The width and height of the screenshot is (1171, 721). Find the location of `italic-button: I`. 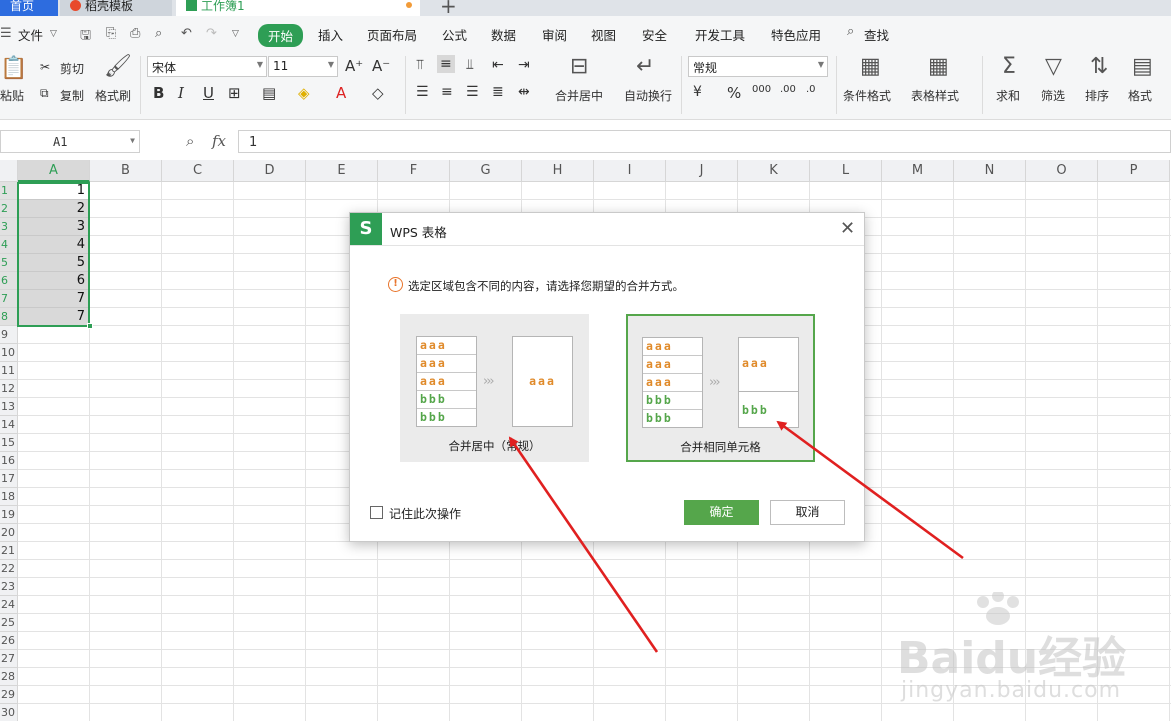

italic-button: I is located at coordinates (181, 93).